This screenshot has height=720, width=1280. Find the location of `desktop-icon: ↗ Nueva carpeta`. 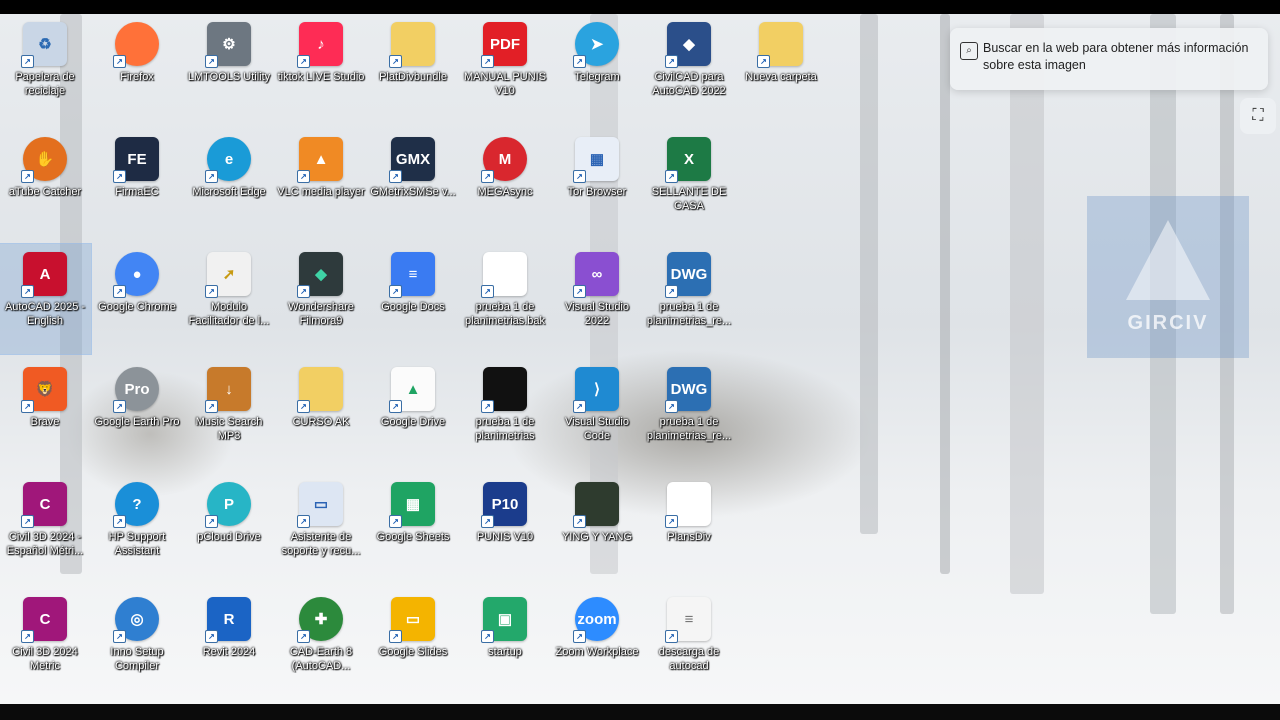

desktop-icon: ↗ Nueva carpeta is located at coordinates (781, 69).